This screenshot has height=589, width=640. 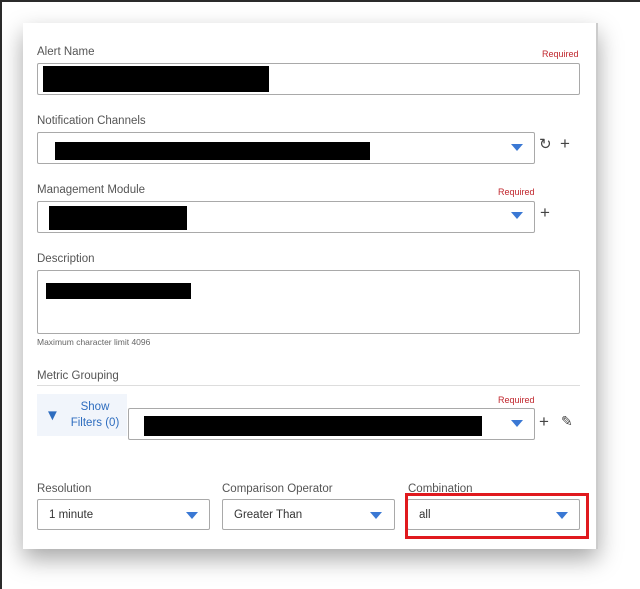 What do you see at coordinates (95, 407) in the screenshot?
I see `show-filters-label-1: Show` at bounding box center [95, 407].